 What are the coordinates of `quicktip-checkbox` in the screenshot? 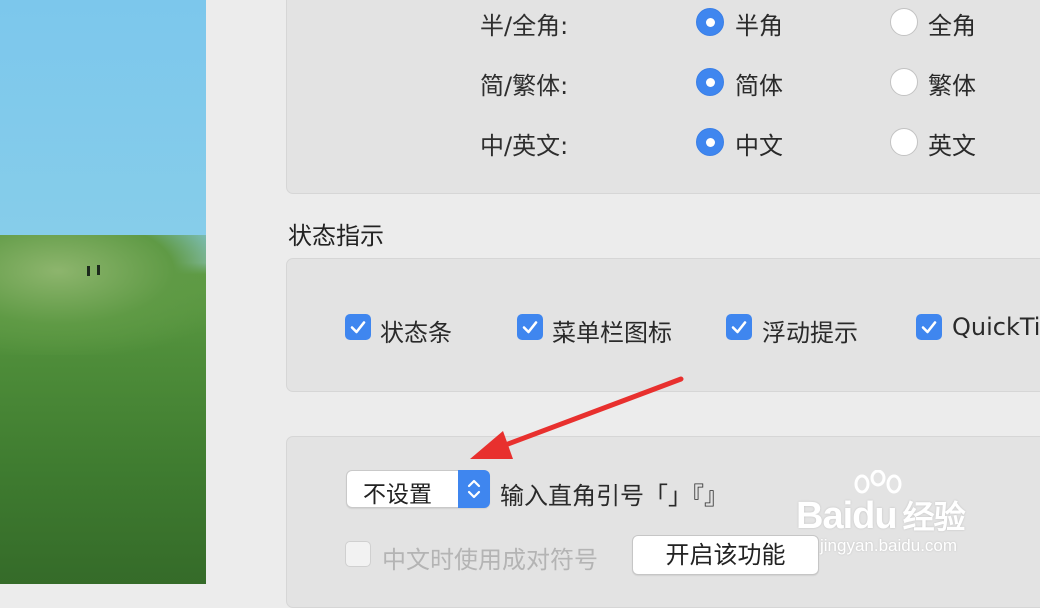 It's located at (929, 327).